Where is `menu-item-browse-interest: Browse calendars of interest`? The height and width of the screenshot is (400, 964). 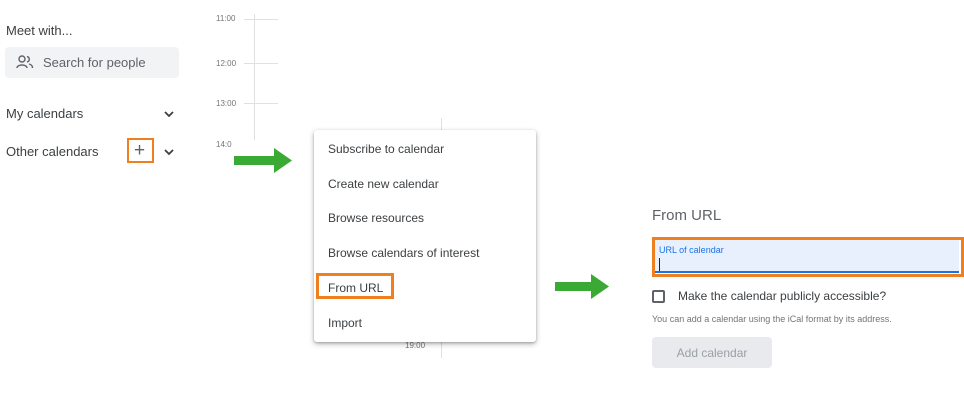
menu-item-browse-interest: Browse calendars of interest is located at coordinates (403, 253).